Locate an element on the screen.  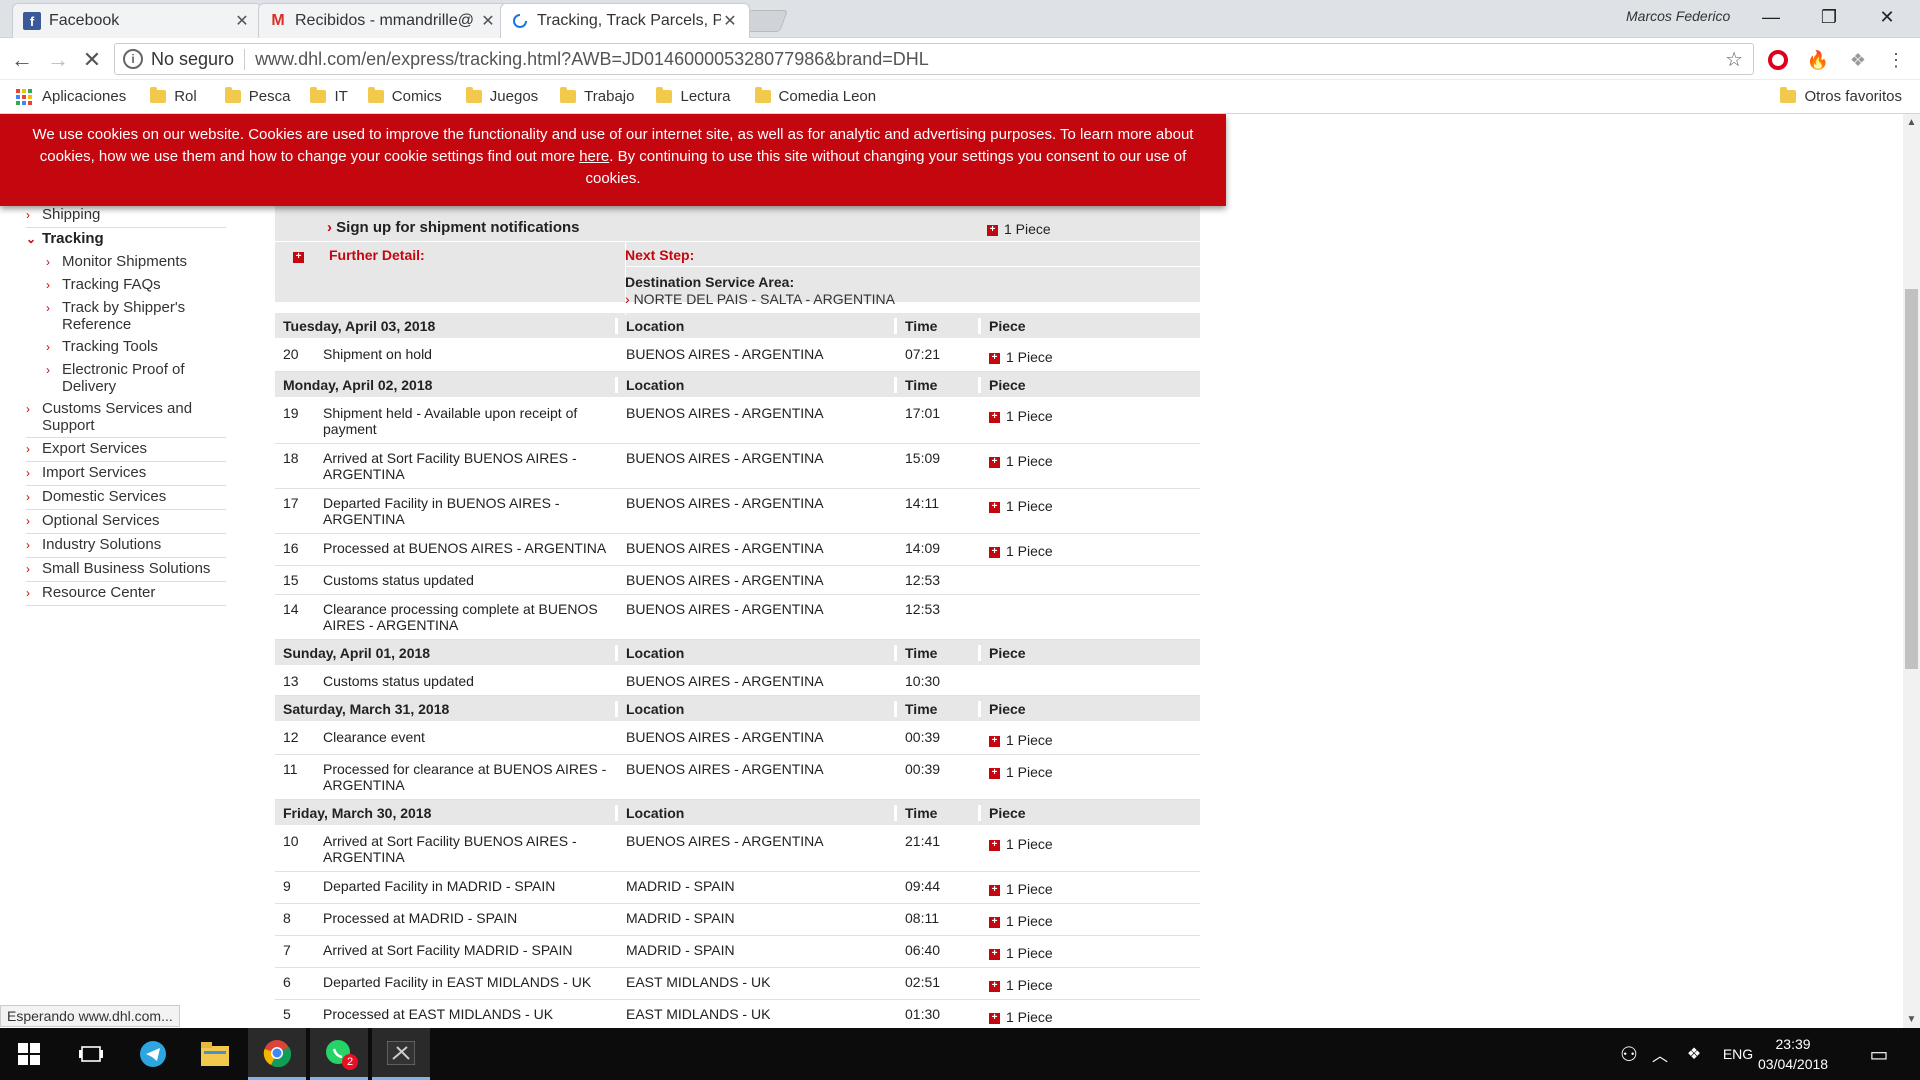
sidebar-item: ⌄ Tracking is located at coordinates (126, 239).